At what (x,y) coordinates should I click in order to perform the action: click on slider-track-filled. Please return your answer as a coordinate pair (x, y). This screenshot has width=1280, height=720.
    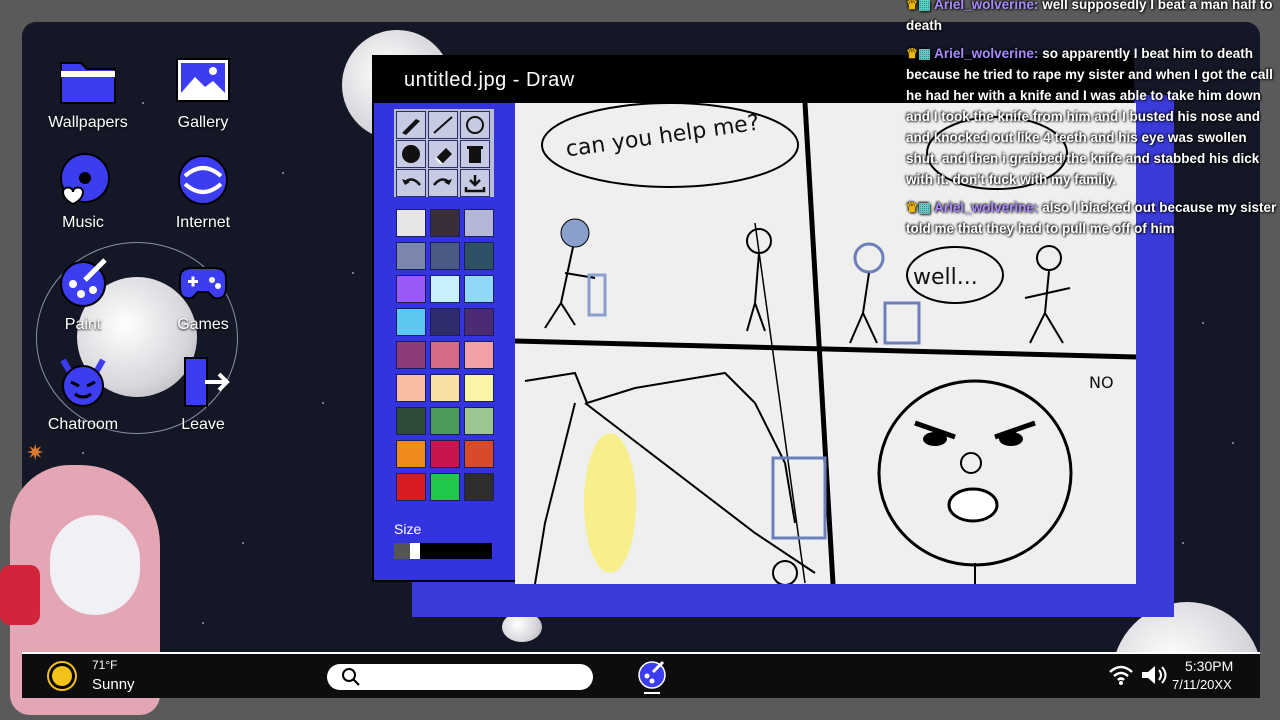
    Looking at the image, I should click on (402, 551).